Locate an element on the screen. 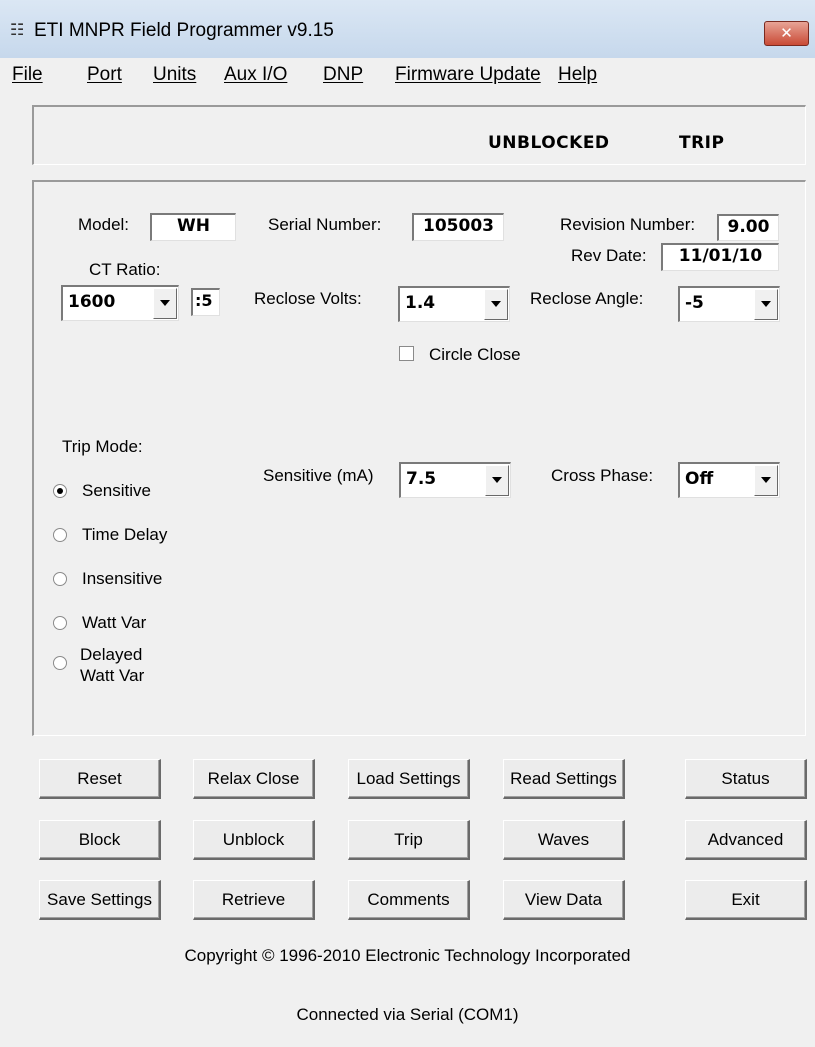  window-title: ETI MNPR Field Programmer v9.15 is located at coordinates (184, 30).